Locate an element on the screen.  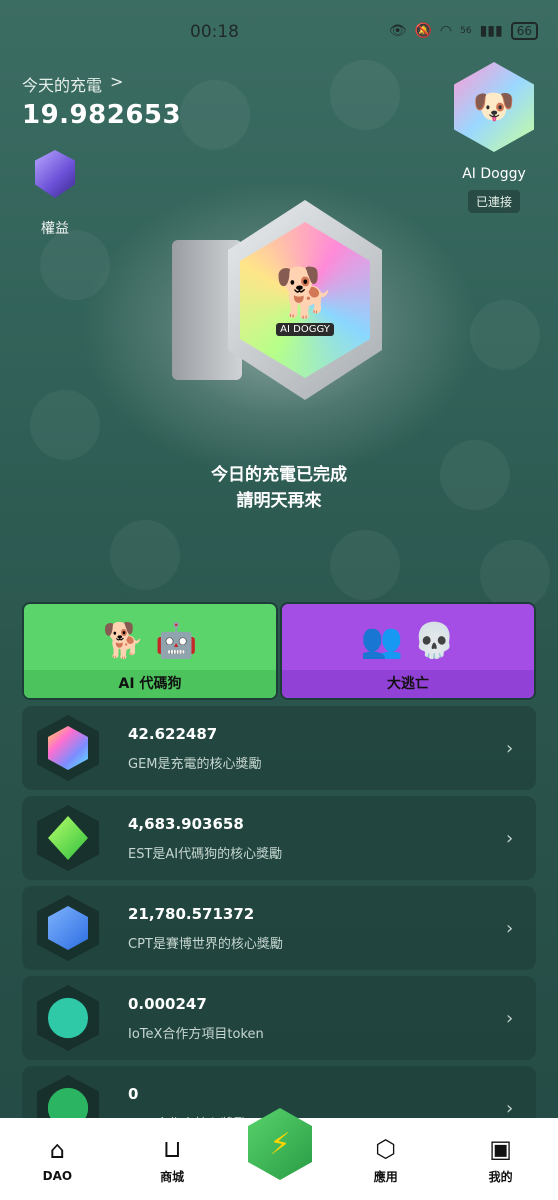
token-desc: IoTeX合作方項目token is located at coordinates (196, 1034).